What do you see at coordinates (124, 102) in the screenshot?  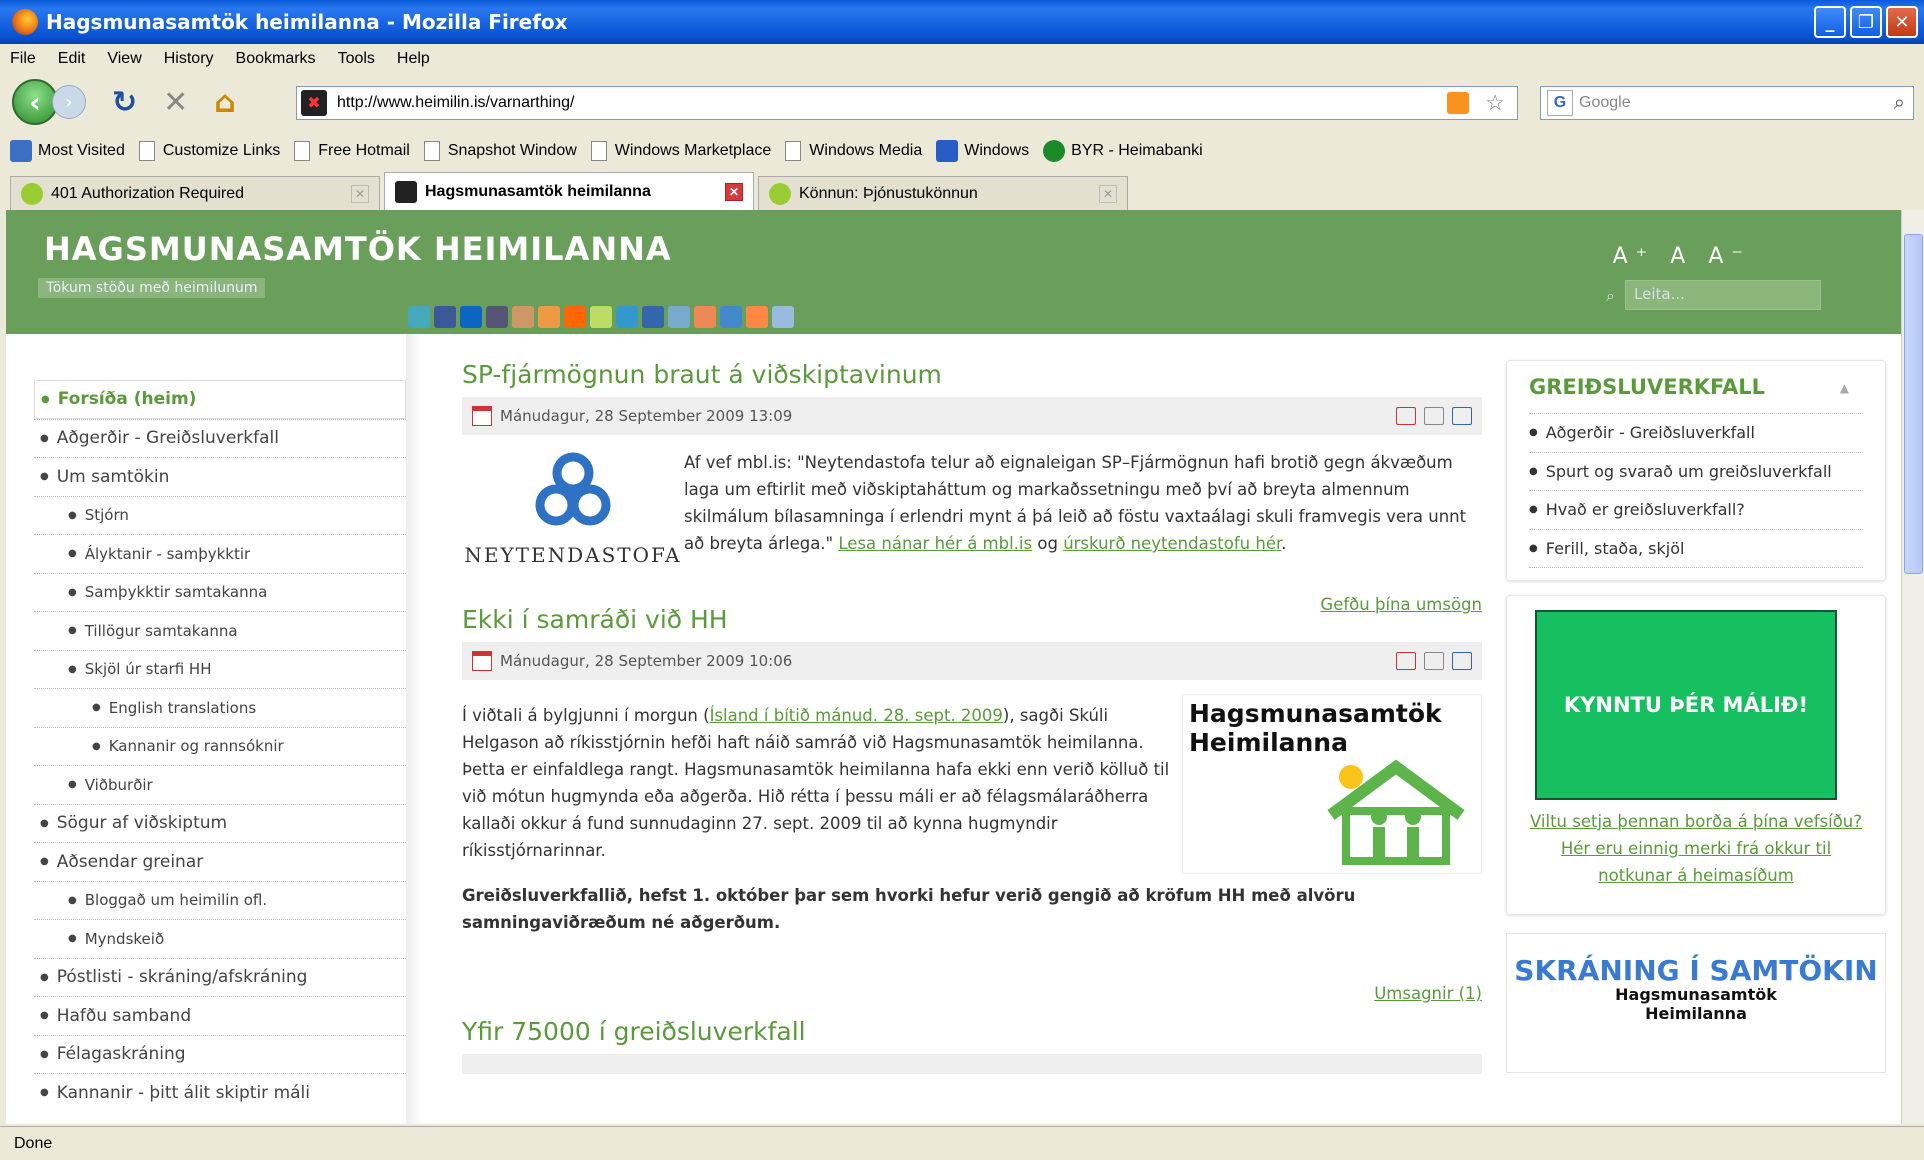 I see `reload-icon: ↻` at bounding box center [124, 102].